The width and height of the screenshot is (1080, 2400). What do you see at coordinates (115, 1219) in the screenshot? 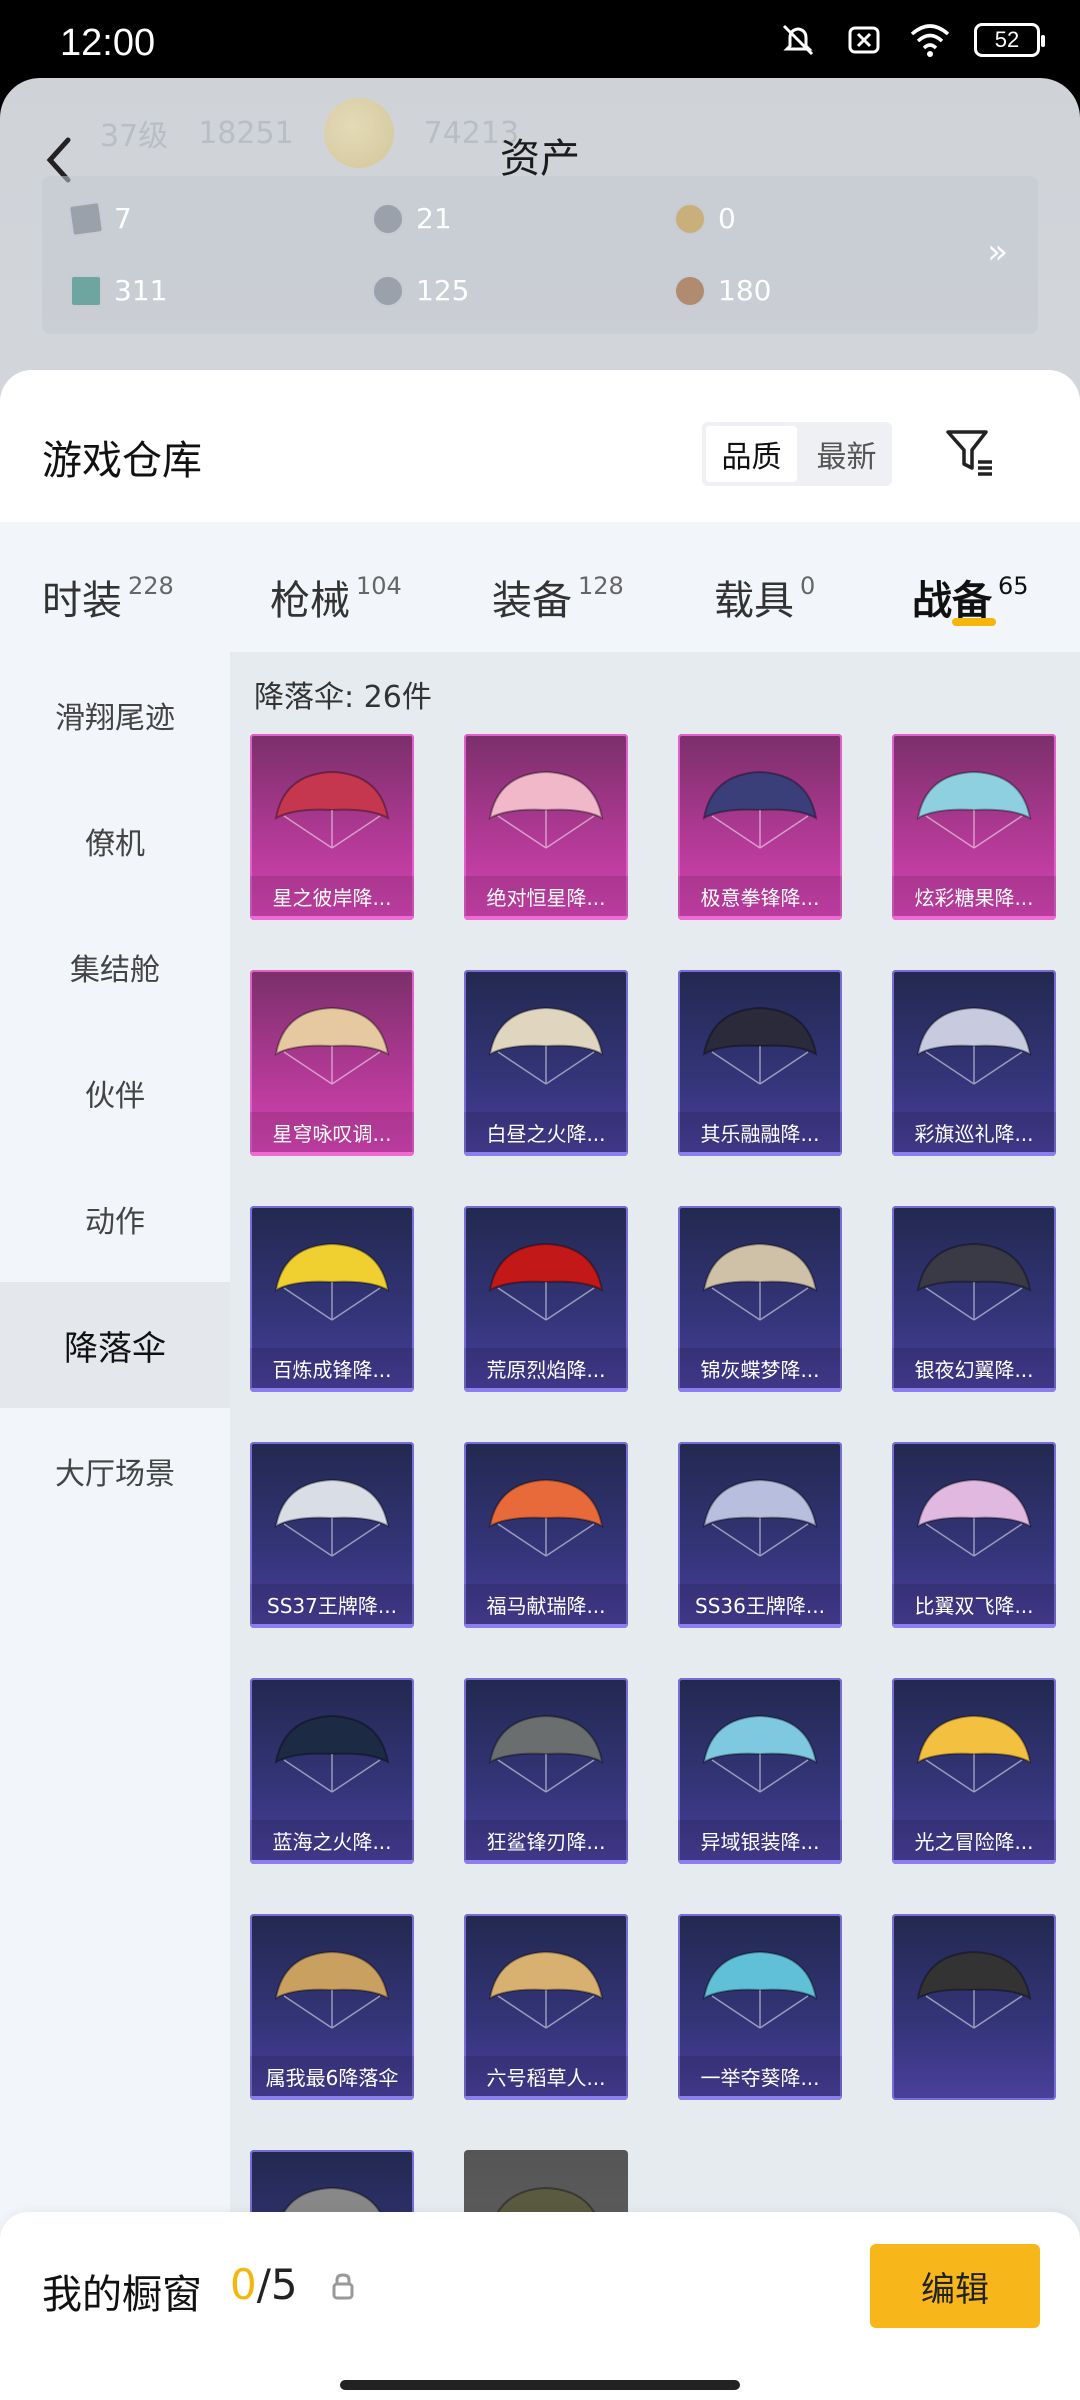
I see `sidebar-item-emote: 动作` at bounding box center [115, 1219].